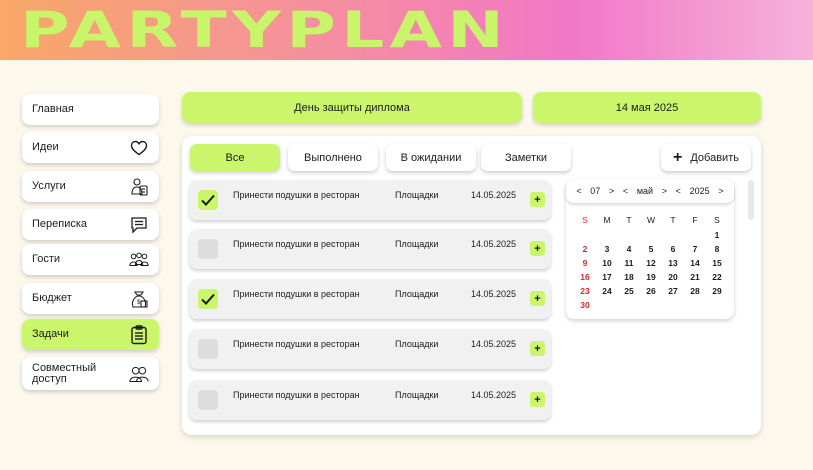 Image resolution: width=813 pixels, height=470 pixels. Describe the element at coordinates (717, 235) in the screenshot. I see `calendar-day: 1` at that location.